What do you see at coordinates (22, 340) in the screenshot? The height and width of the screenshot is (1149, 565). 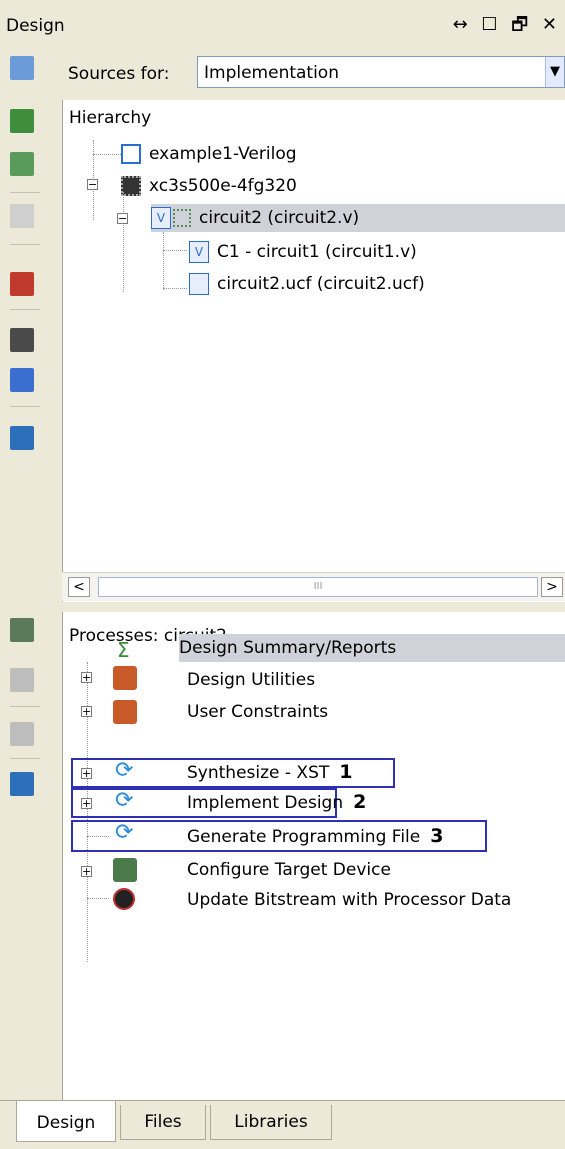 I see `chip-properties-icon` at bounding box center [22, 340].